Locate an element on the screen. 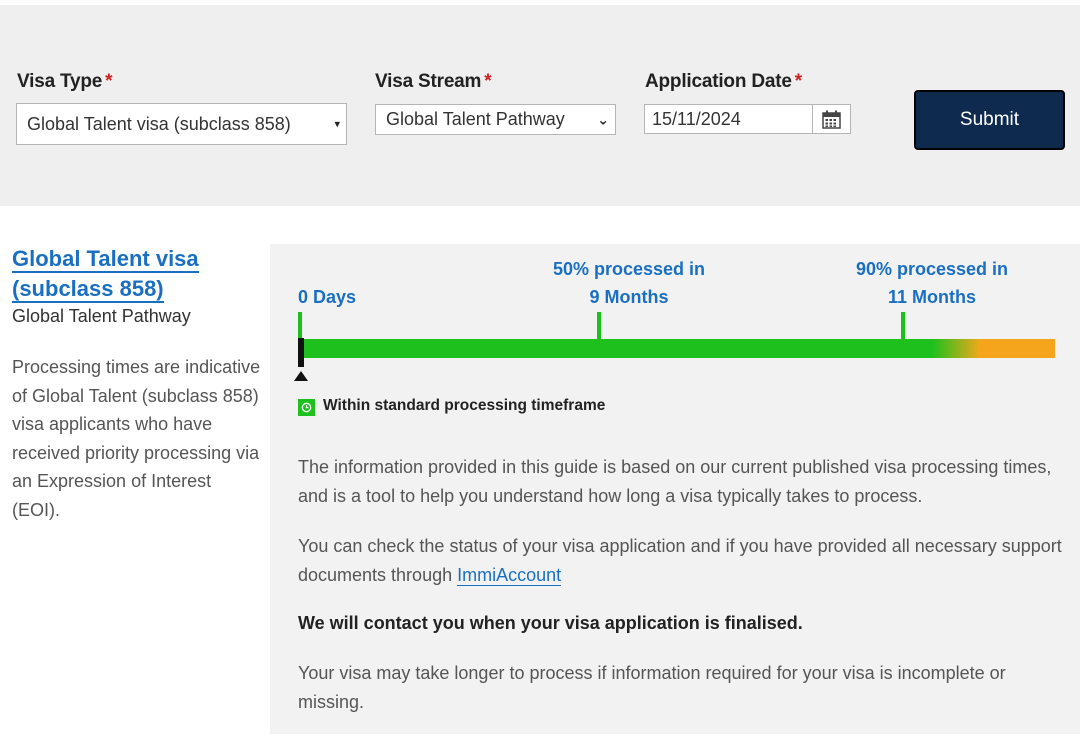 The image size is (1080, 739). application-date-label: Application Date * is located at coordinates (723, 81).